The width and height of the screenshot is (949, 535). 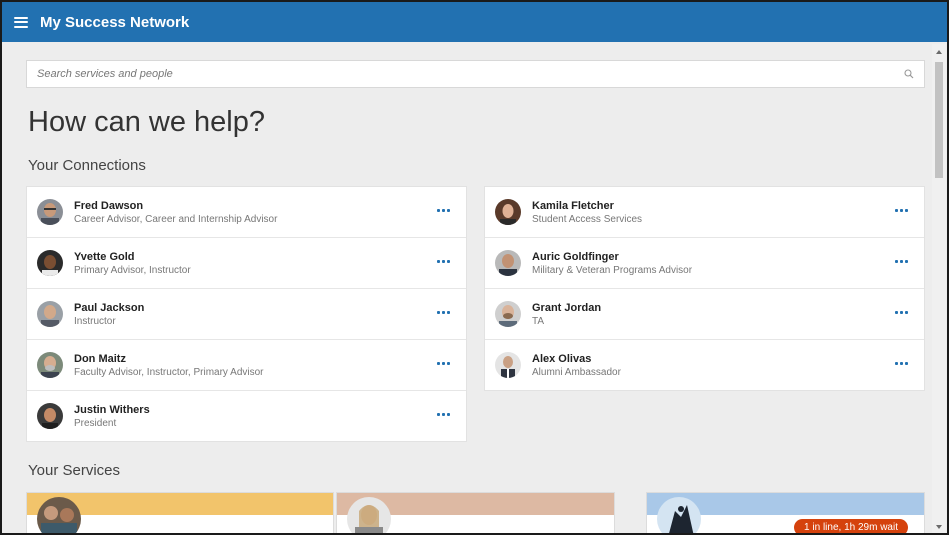 I want to click on person-photo-icon, so click(x=369, y=515).